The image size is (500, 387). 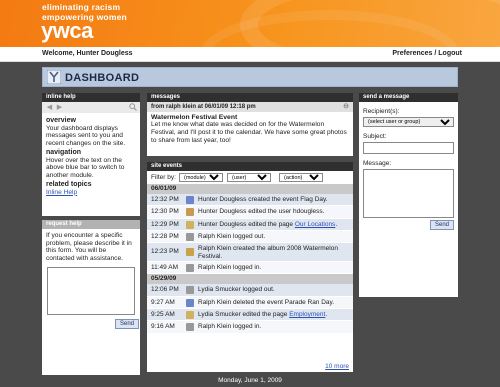 I want to click on event-time: 9:25 AM, so click(x=163, y=315).